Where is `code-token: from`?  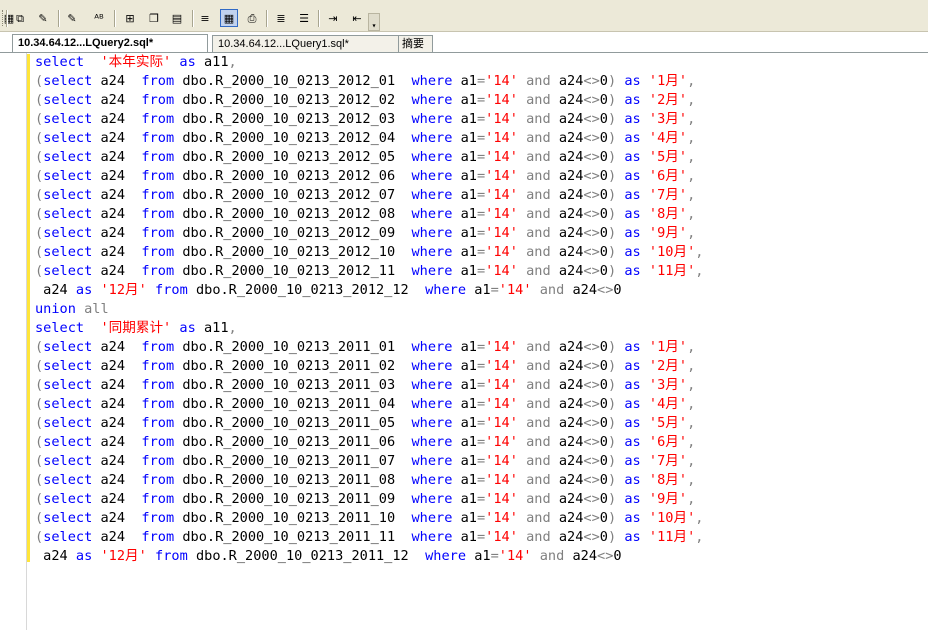
code-token: from is located at coordinates (158, 537).